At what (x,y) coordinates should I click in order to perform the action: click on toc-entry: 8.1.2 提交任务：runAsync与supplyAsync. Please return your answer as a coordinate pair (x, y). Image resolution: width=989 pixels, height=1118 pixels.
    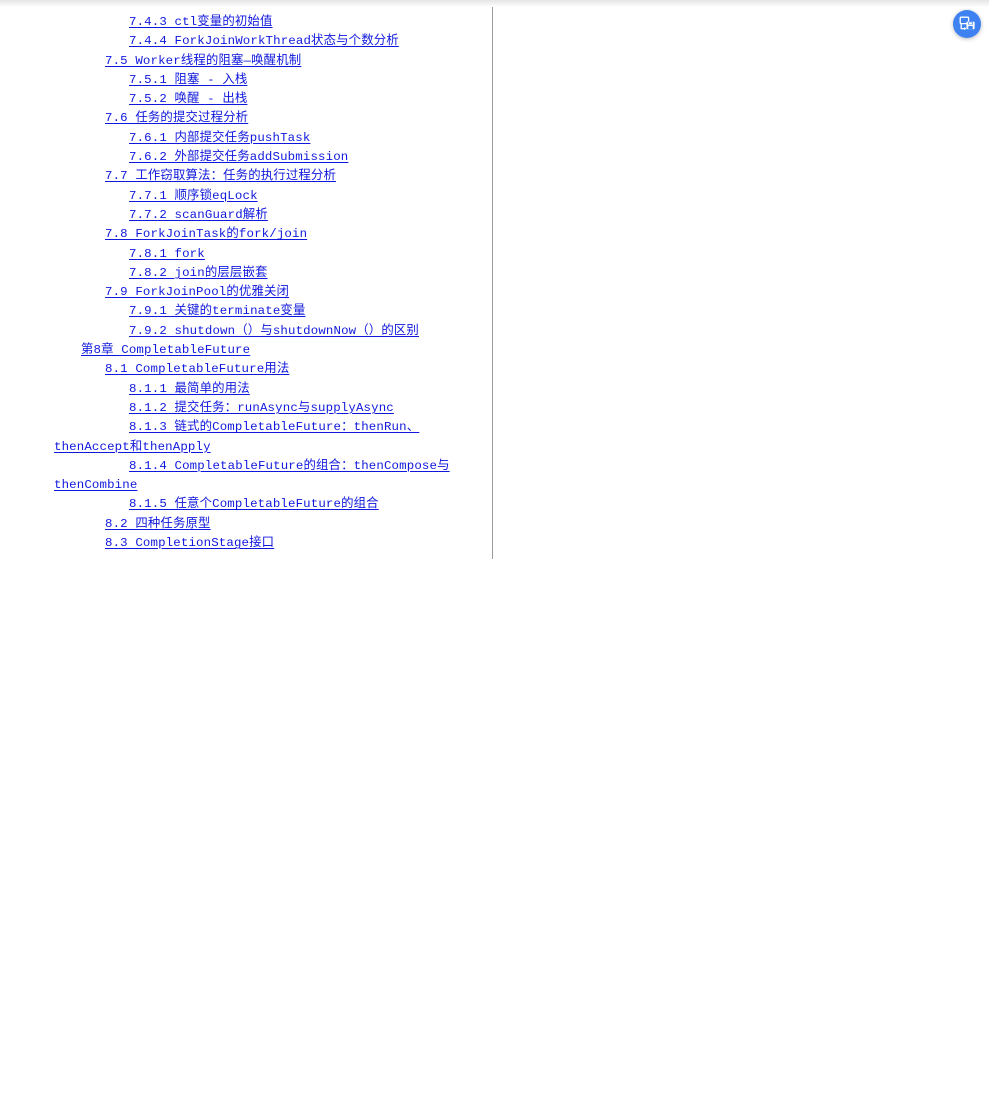
    Looking at the image, I should click on (268, 408).